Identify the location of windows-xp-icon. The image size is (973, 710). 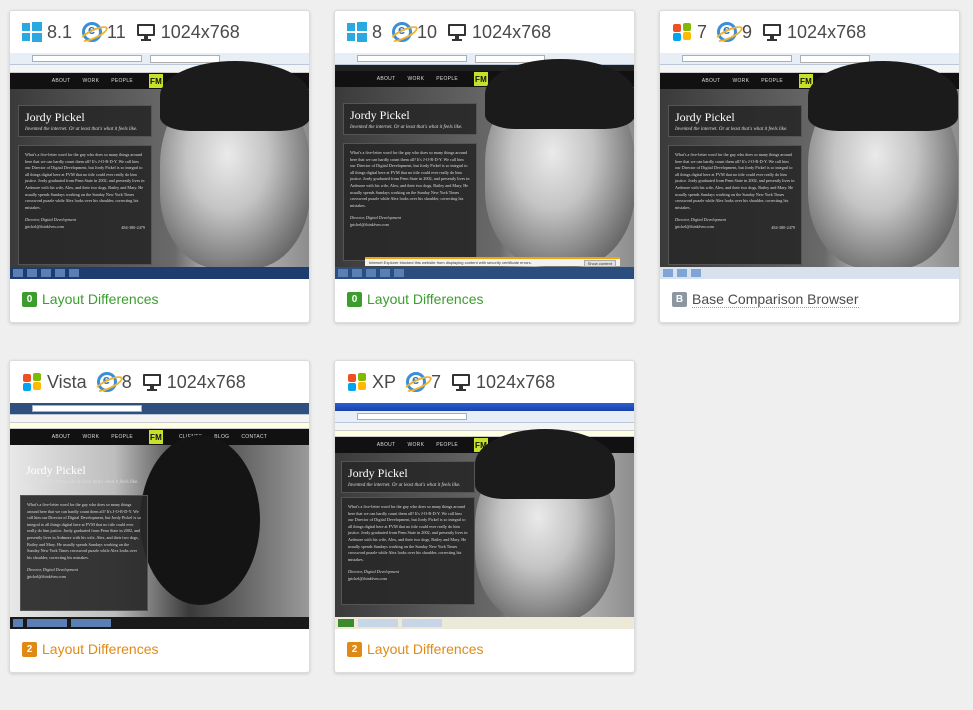
(357, 382).